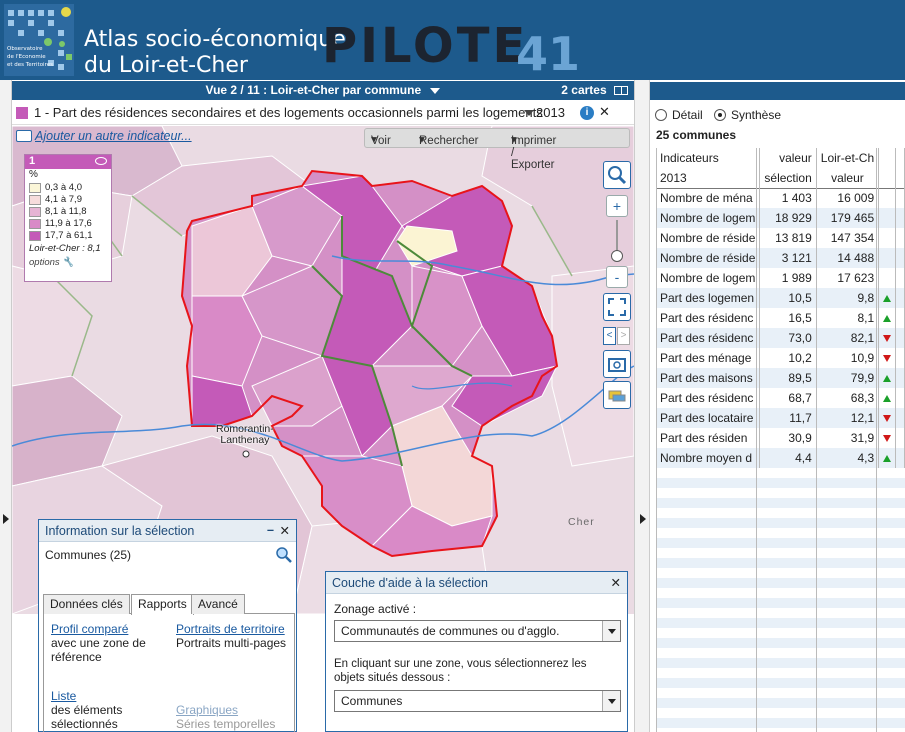 This screenshot has width=905, height=732. What do you see at coordinates (780, 278) in the screenshot?
I see `table-row: Nombre de logem 1 989 17 623` at bounding box center [780, 278].